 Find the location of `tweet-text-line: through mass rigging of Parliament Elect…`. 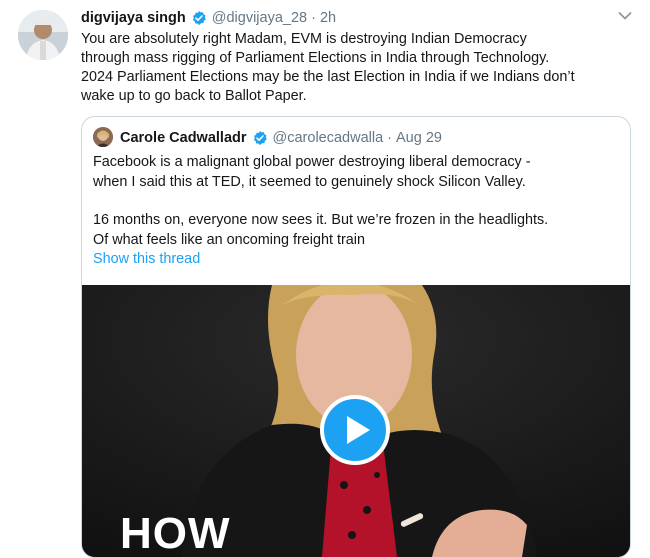

tweet-text-line: through mass rigging of Parliament Elect… is located at coordinates (315, 58).